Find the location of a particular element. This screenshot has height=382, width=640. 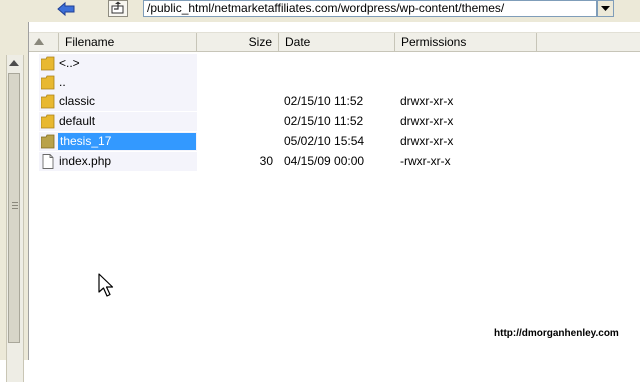

path-history-dropdown is located at coordinates (605, 8).